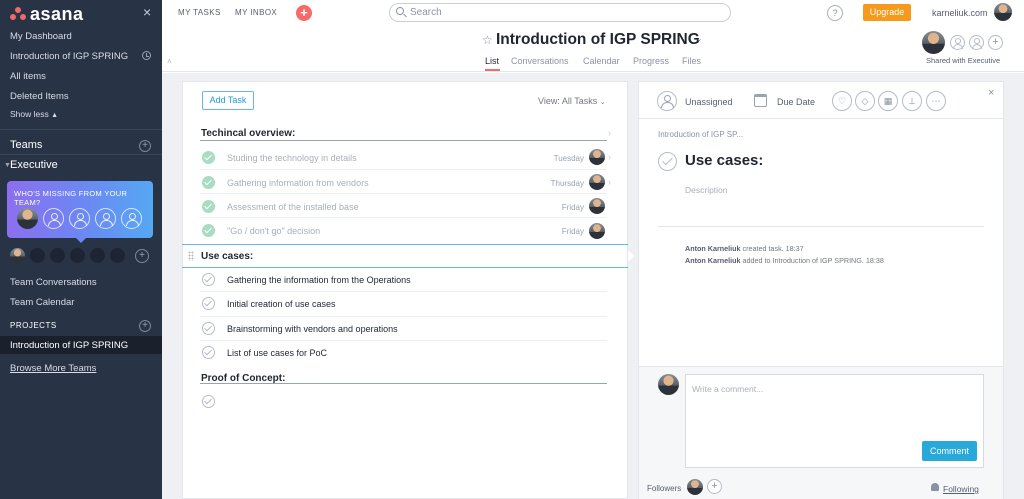 The image size is (1024, 499). I want to click on team-calendar-link: Team Calendar, so click(42, 302).